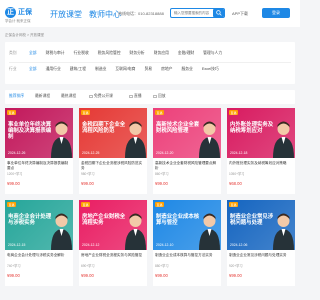 This screenshot has width=320, height=300. Describe the element at coordinates (30, 220) in the screenshot. I see `thumbnail-title: 电商企业会计处理与涉税实务` at that location.